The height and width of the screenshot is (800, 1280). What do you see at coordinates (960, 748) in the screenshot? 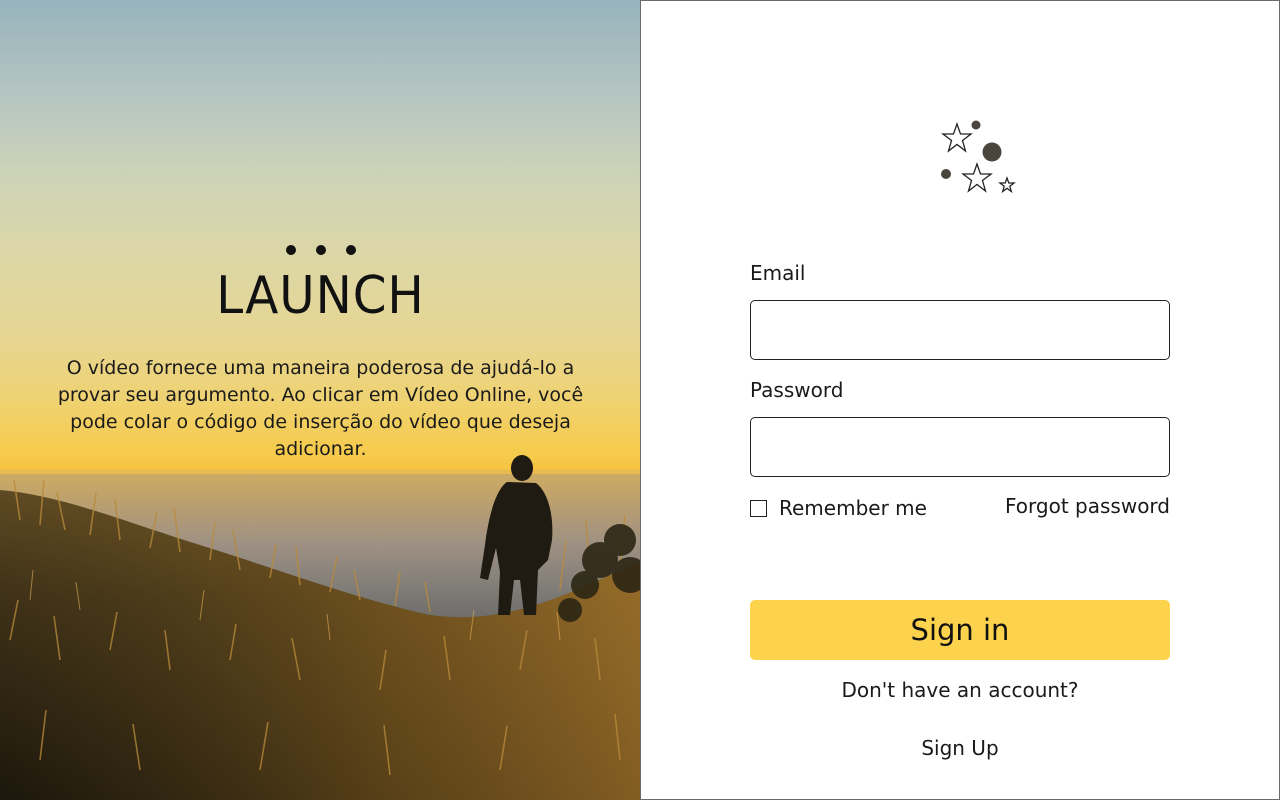
I see `sign-up-link: Sign Up` at bounding box center [960, 748].